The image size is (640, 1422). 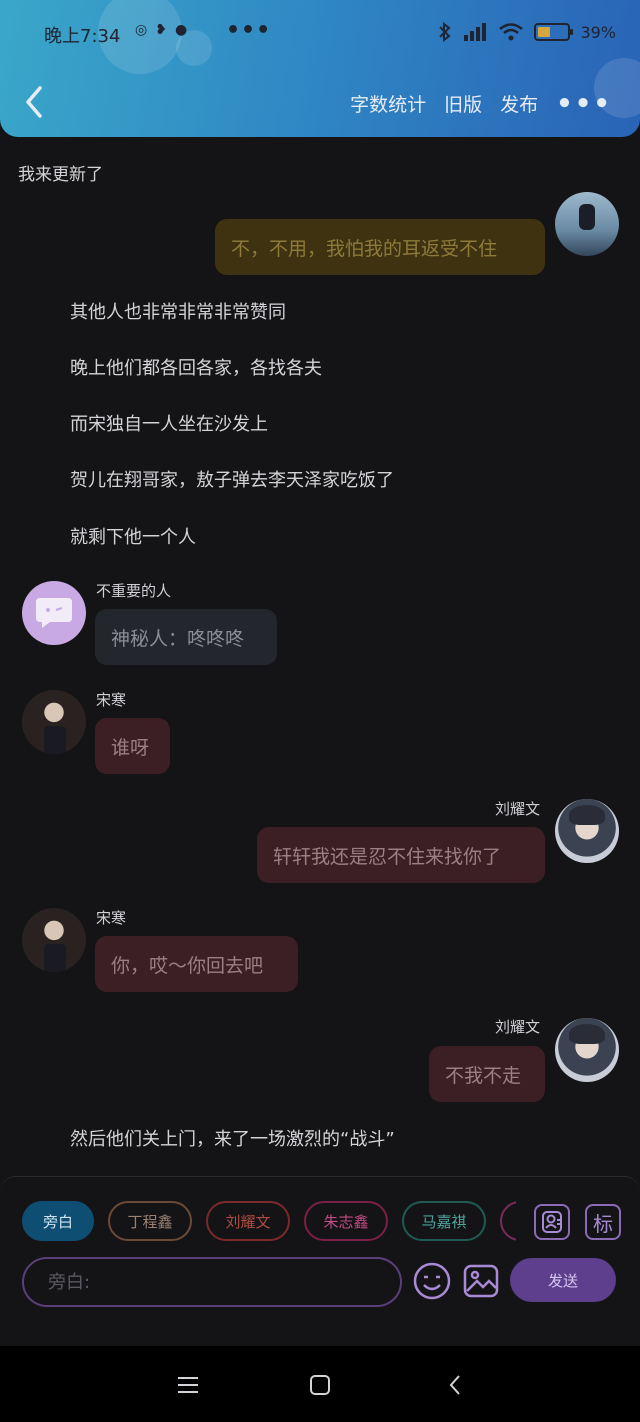 What do you see at coordinates (388, 103) in the screenshot?
I see `word-count-button: 字数统计` at bounding box center [388, 103].